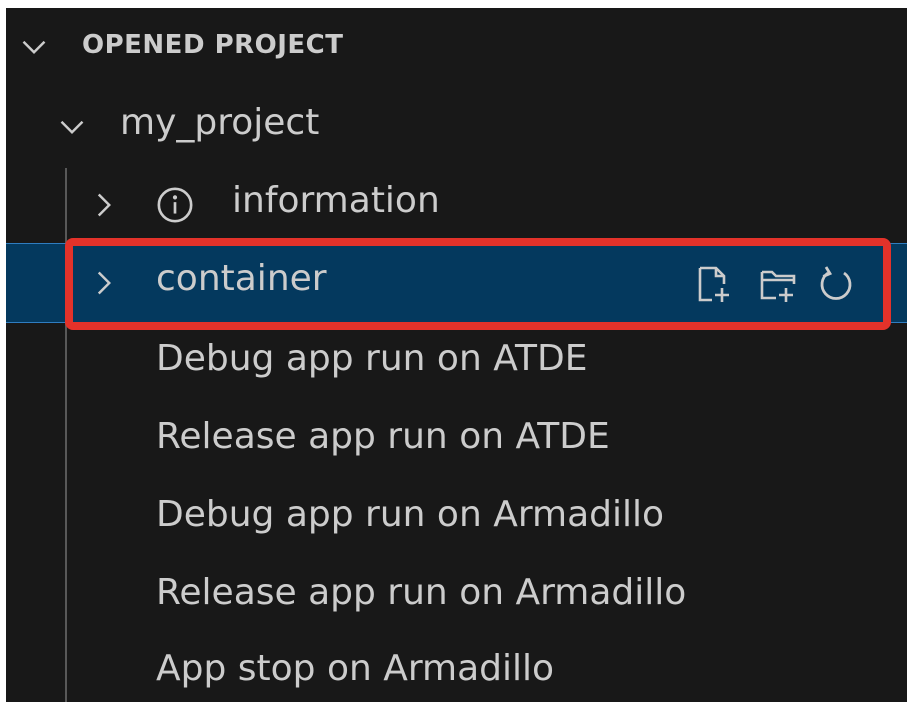  What do you see at coordinates (421, 592) in the screenshot?
I see `tree-item-label: Release app run on Armadillo` at bounding box center [421, 592].